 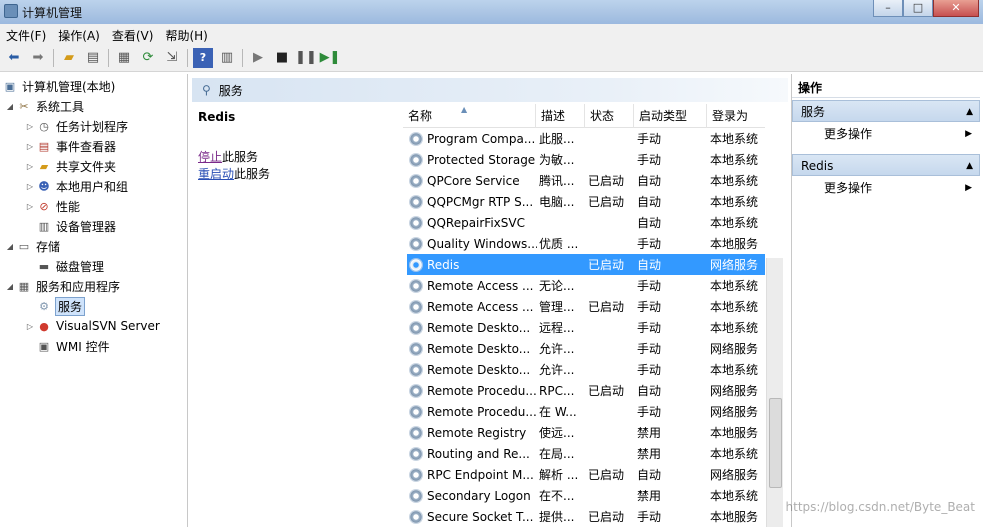 I want to click on tree-item-local-users: ▷ ☻ 本地用户和组, so click(x=76, y=186).